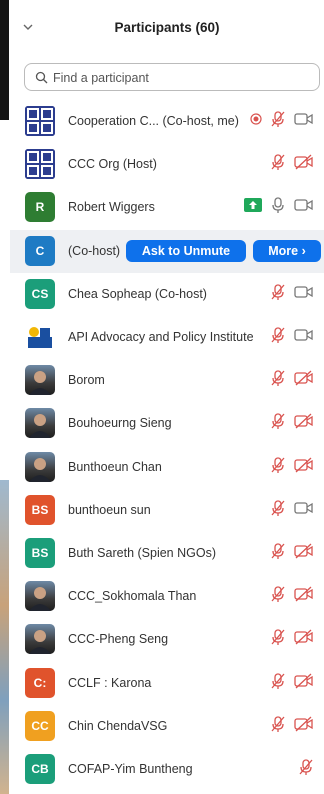 The height and width of the screenshot is (794, 324). Describe the element at coordinates (253, 207) in the screenshot. I see `share-screen-icon` at that location.